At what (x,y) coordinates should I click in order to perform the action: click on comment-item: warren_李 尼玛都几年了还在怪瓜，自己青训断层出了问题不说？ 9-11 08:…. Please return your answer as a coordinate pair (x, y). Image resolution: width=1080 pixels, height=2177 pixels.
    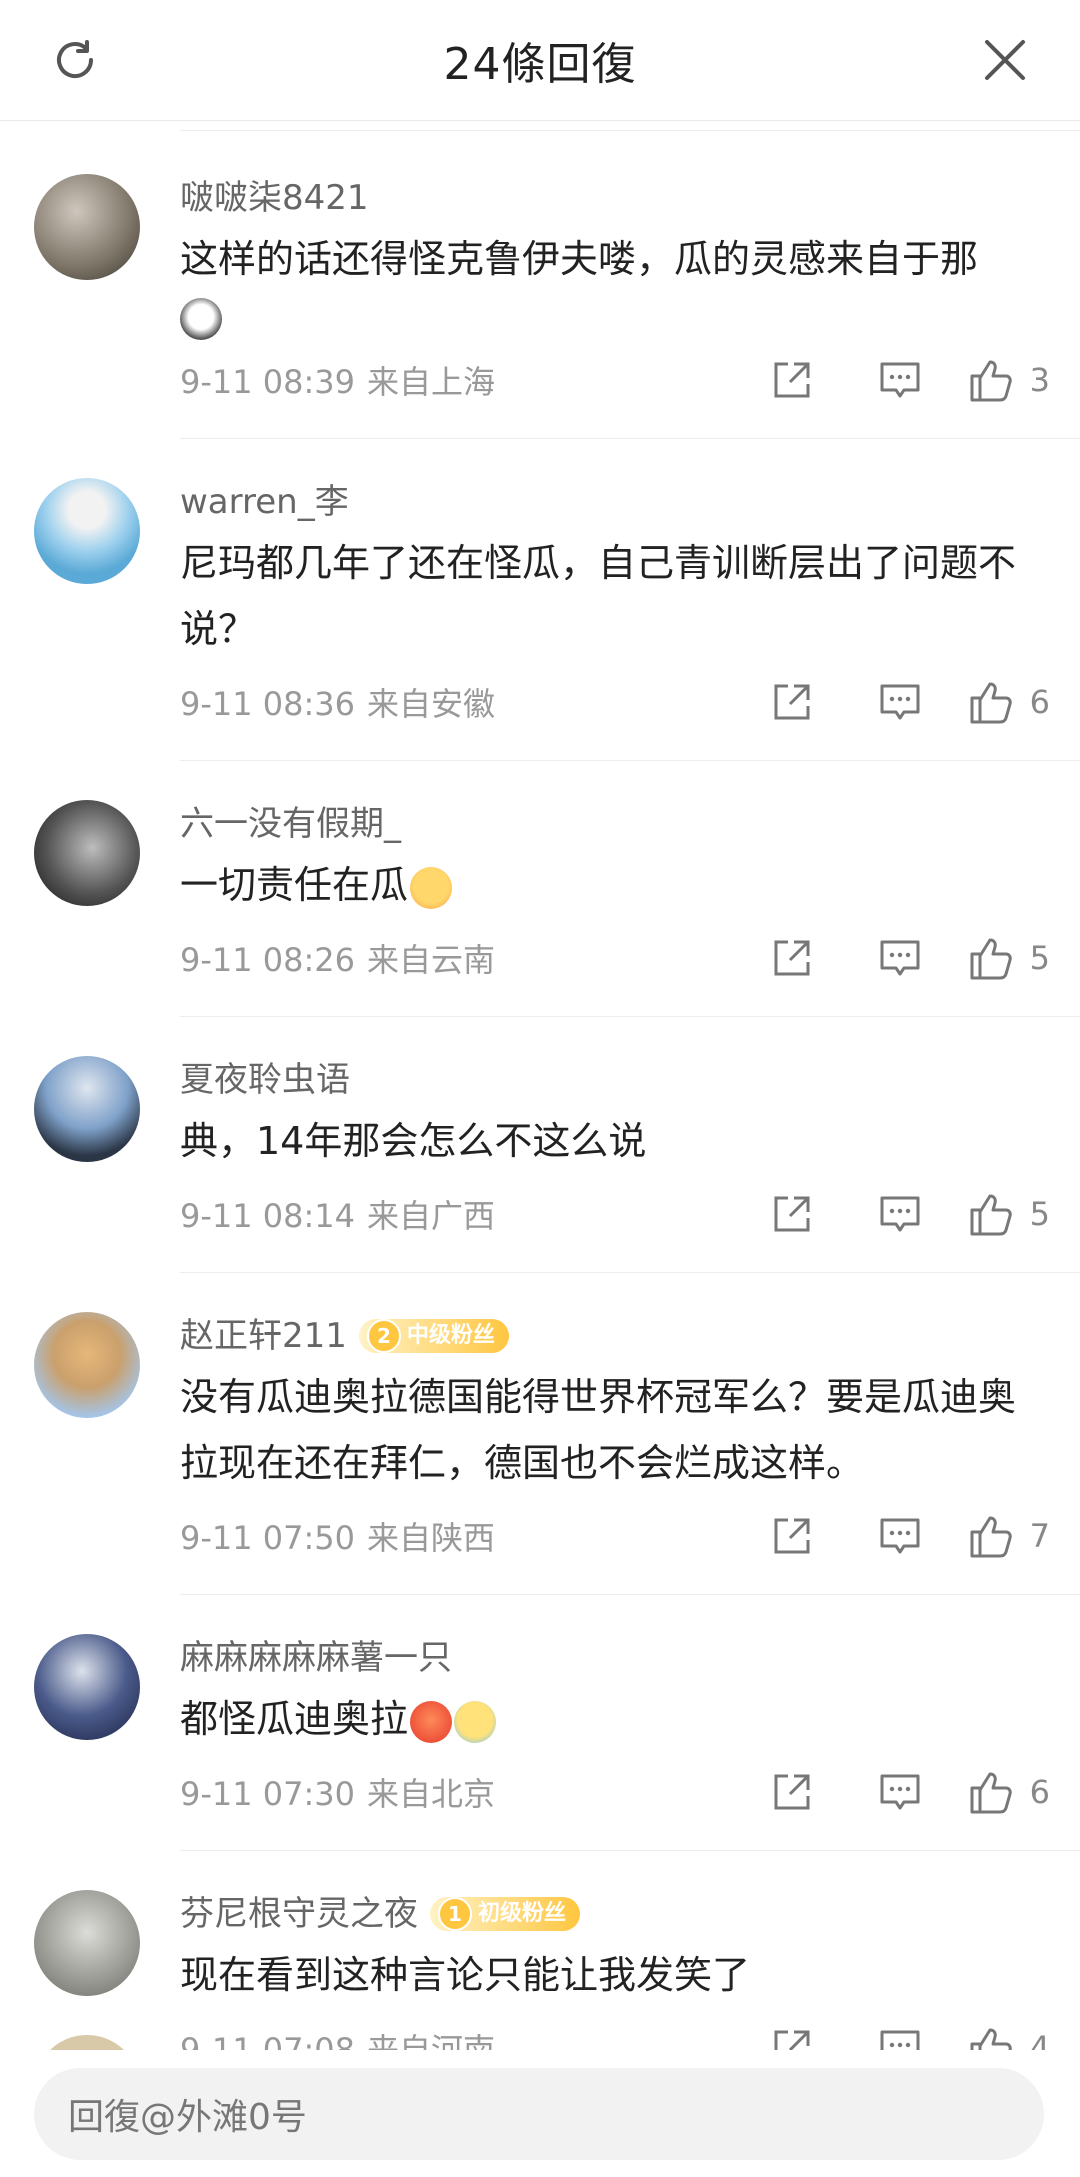
    Looking at the image, I should click on (540, 599).